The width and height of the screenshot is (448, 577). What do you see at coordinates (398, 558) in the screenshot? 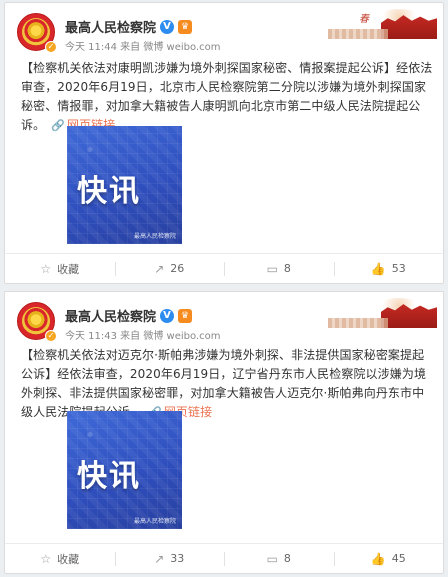
I see `like-count: 45` at bounding box center [398, 558].